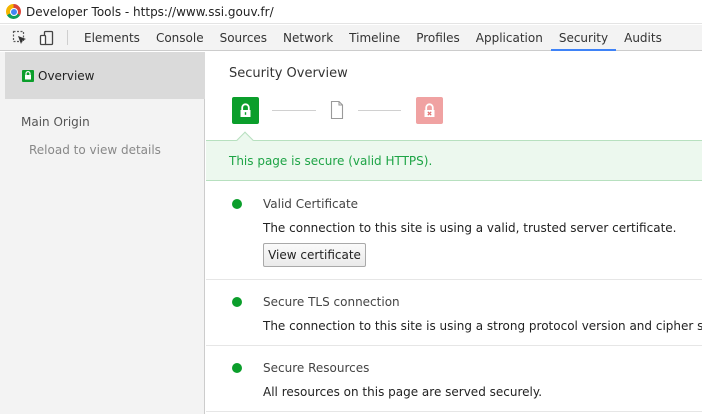  Describe the element at coordinates (643, 37) in the screenshot. I see `tab-audits: Audits` at that location.